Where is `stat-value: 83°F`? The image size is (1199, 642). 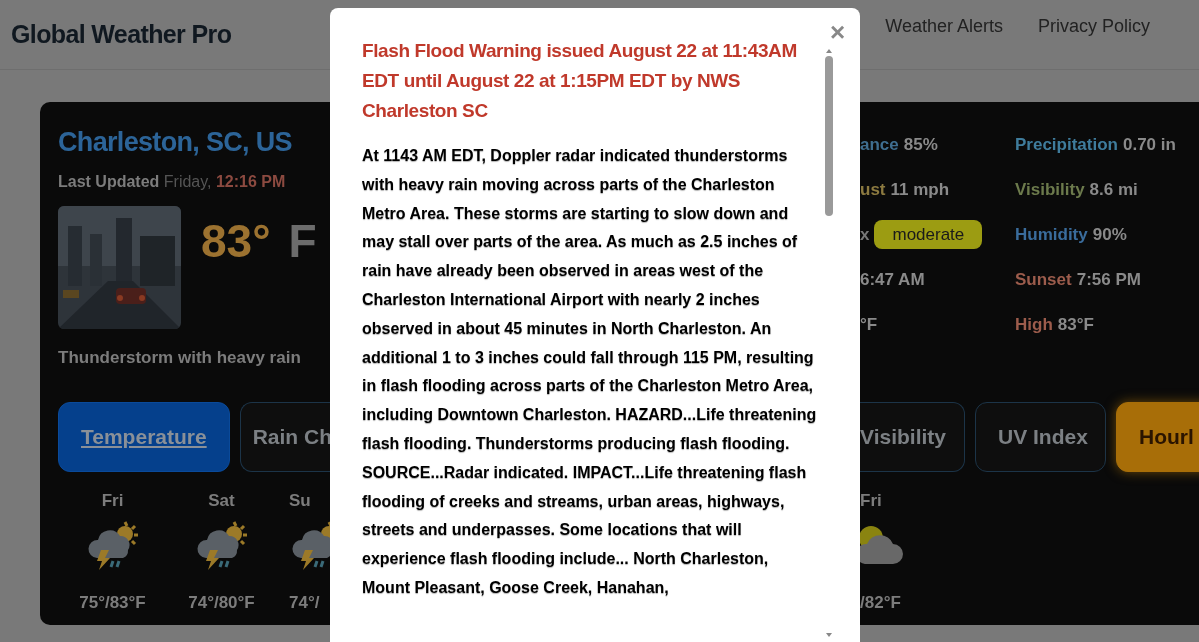
stat-value: 83°F is located at coordinates (1075, 324).